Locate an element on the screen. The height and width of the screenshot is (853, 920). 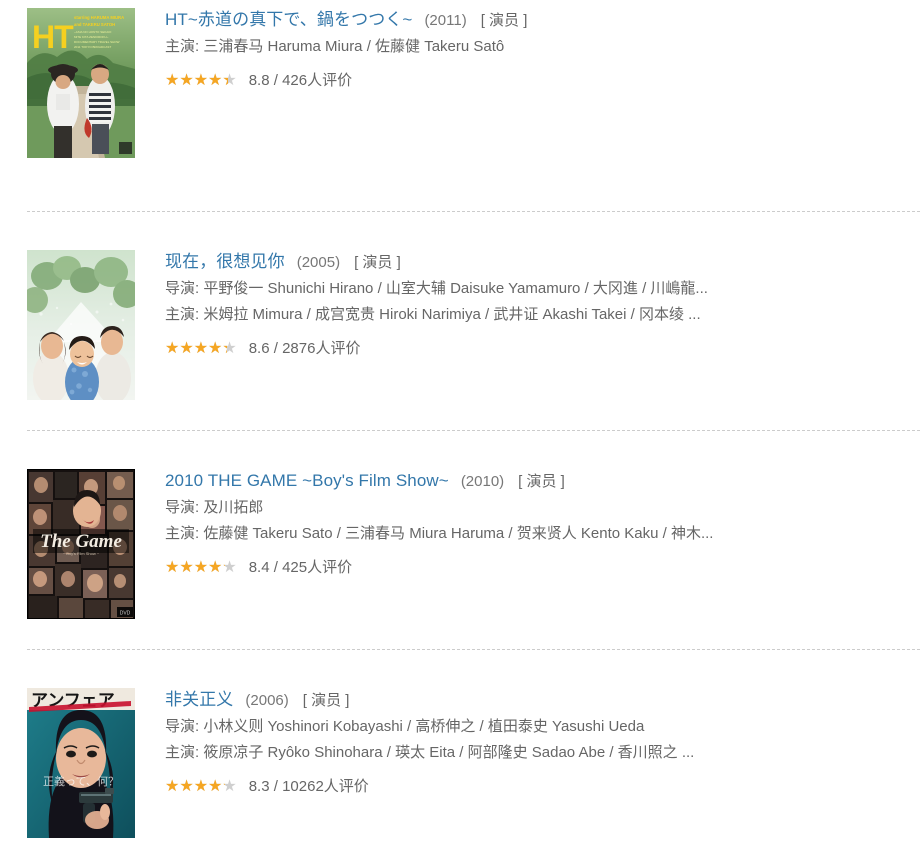
rating-line: ★★★★★ ★★★★★ 8.3 / 10262人评价 is located at coordinates (537, 787).